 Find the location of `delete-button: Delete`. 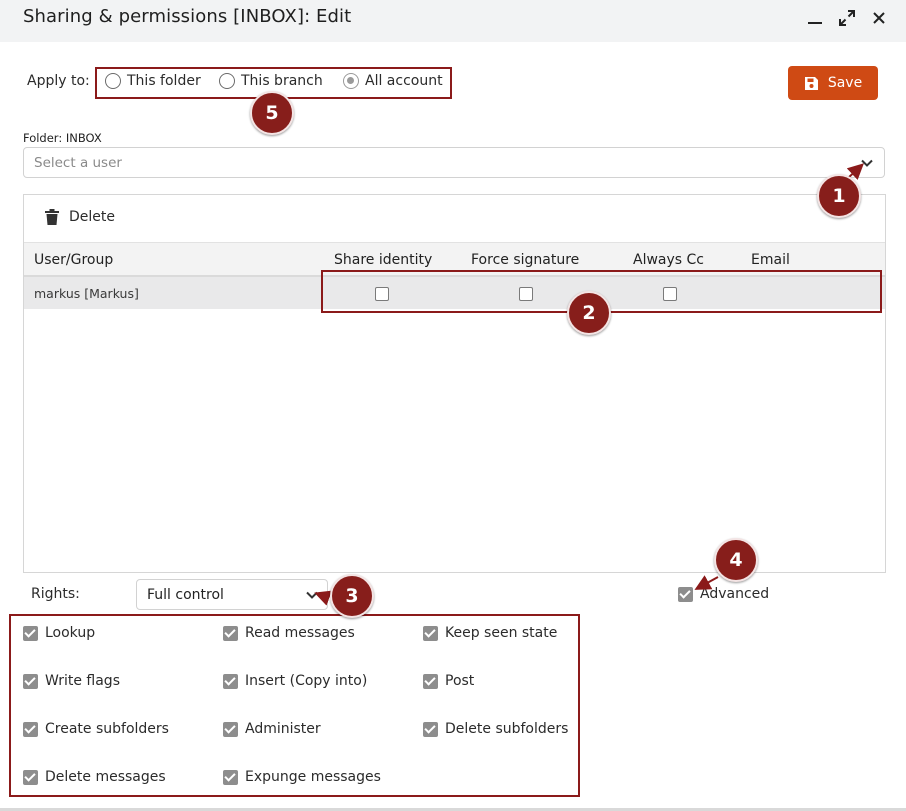

delete-button: Delete is located at coordinates (80, 217).